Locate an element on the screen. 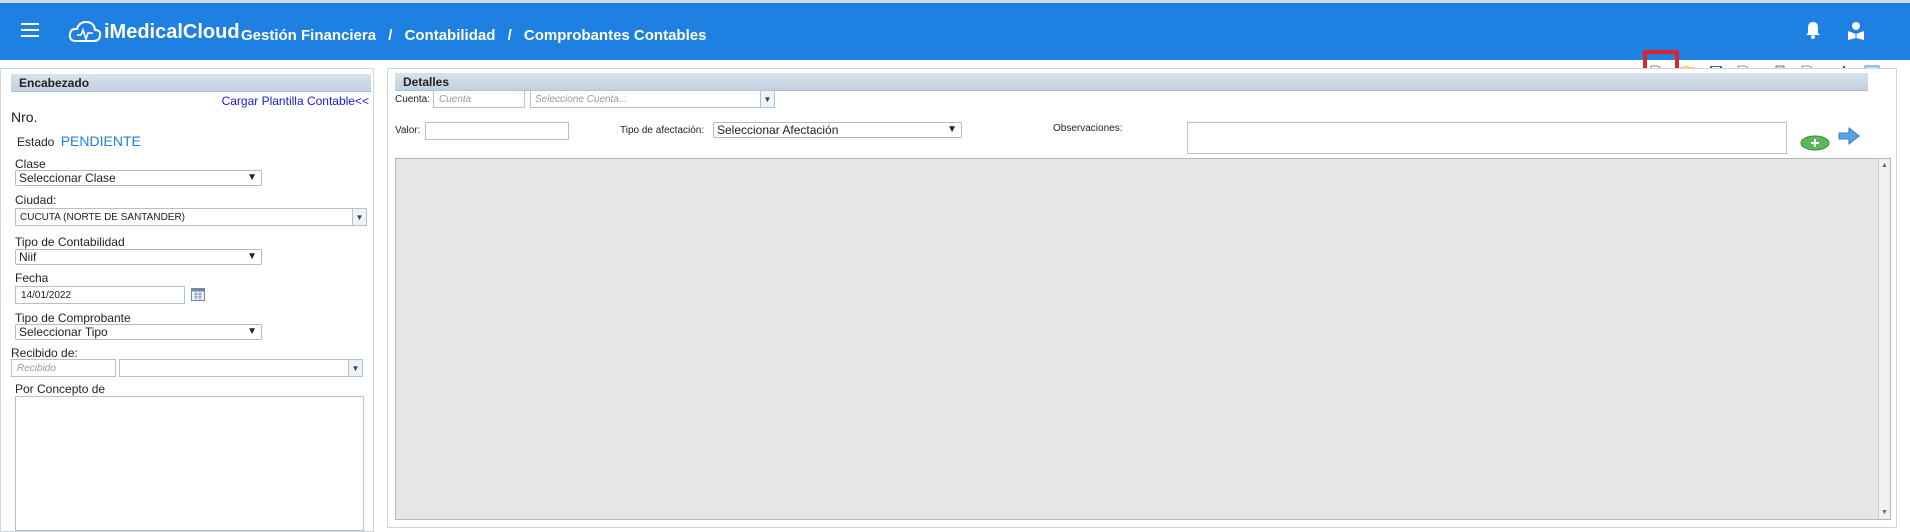 The height and width of the screenshot is (532, 1910). recibido-input: Recibido is located at coordinates (63, 368).